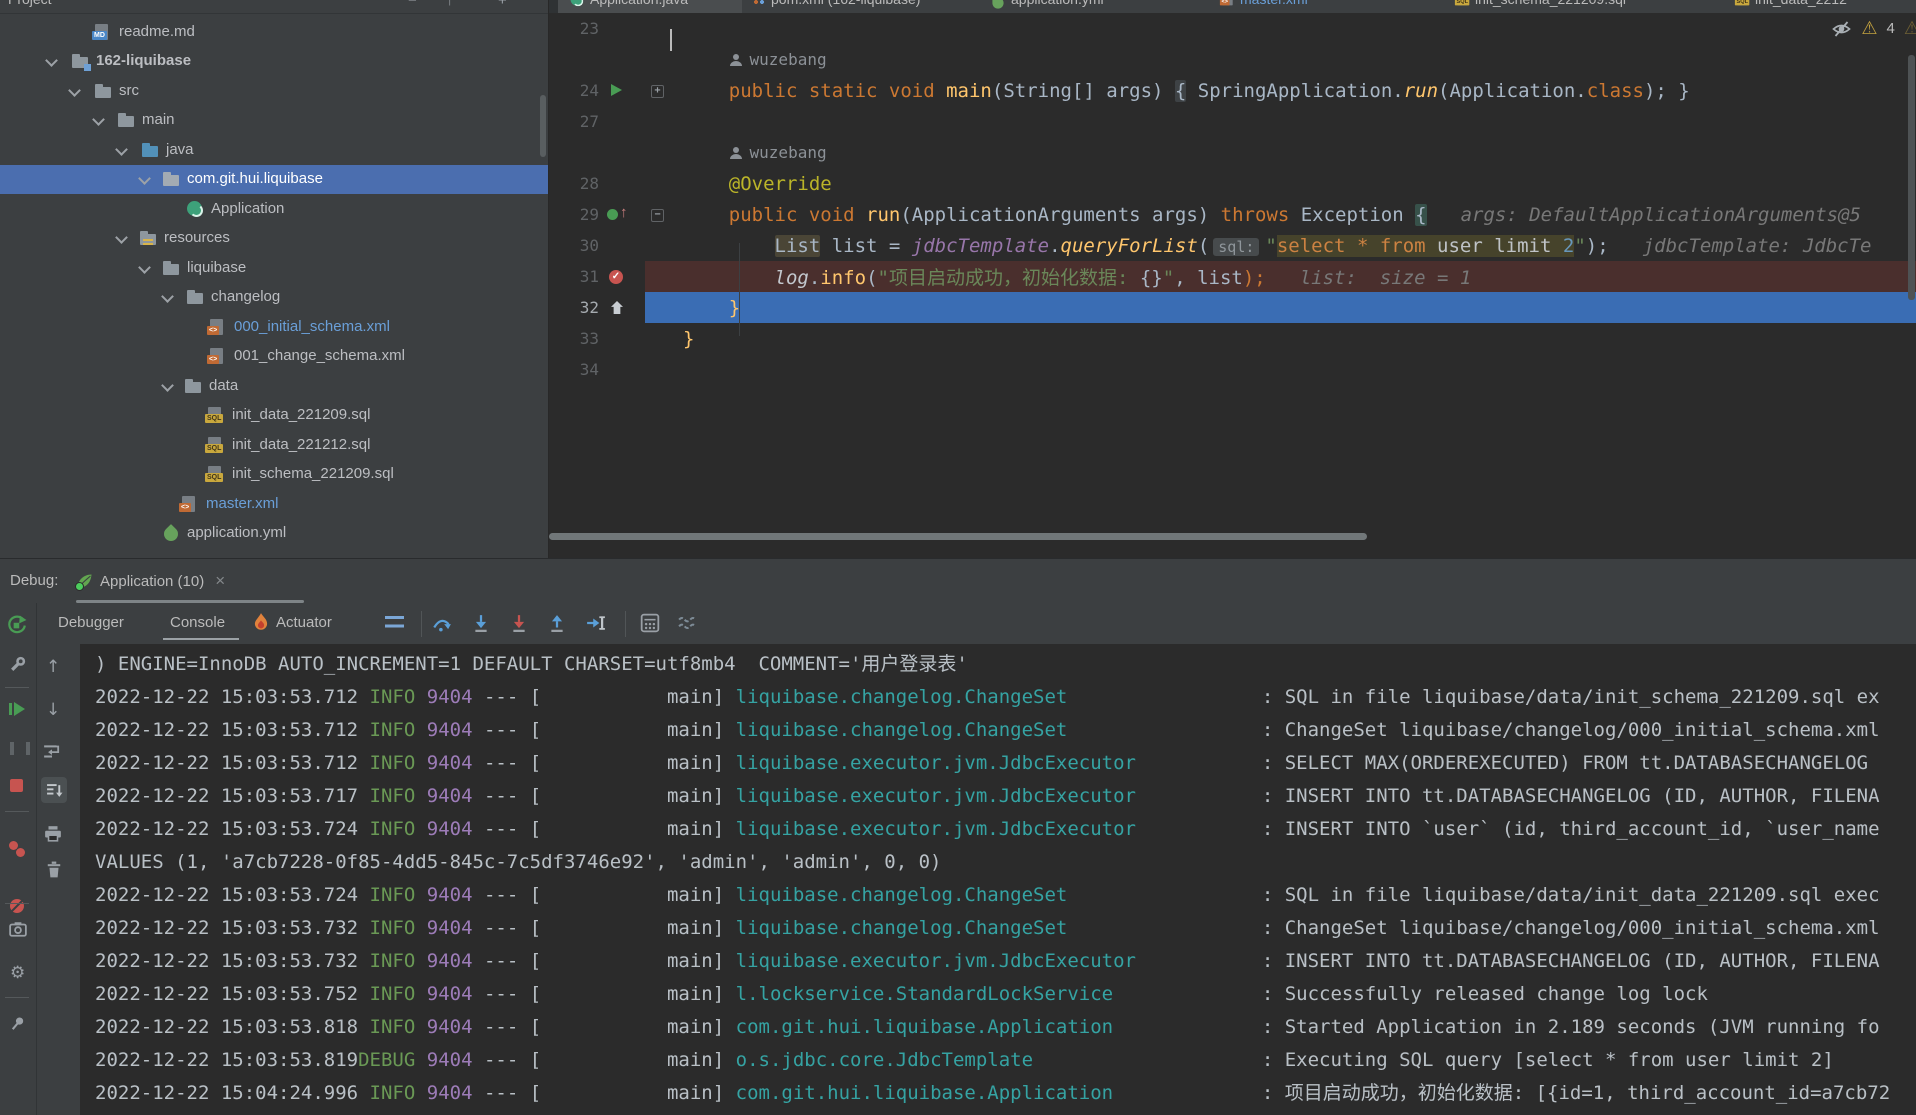 The height and width of the screenshot is (1115, 1916). Describe the element at coordinates (624, 212) in the screenshot. I see `override-arrow-icon: ↑` at that location.